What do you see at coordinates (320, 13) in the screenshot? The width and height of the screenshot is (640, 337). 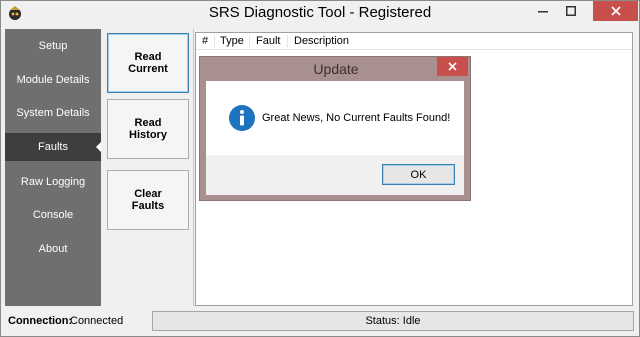 I see `title-bar: SRS Diagnostic Tool - Registered` at bounding box center [320, 13].